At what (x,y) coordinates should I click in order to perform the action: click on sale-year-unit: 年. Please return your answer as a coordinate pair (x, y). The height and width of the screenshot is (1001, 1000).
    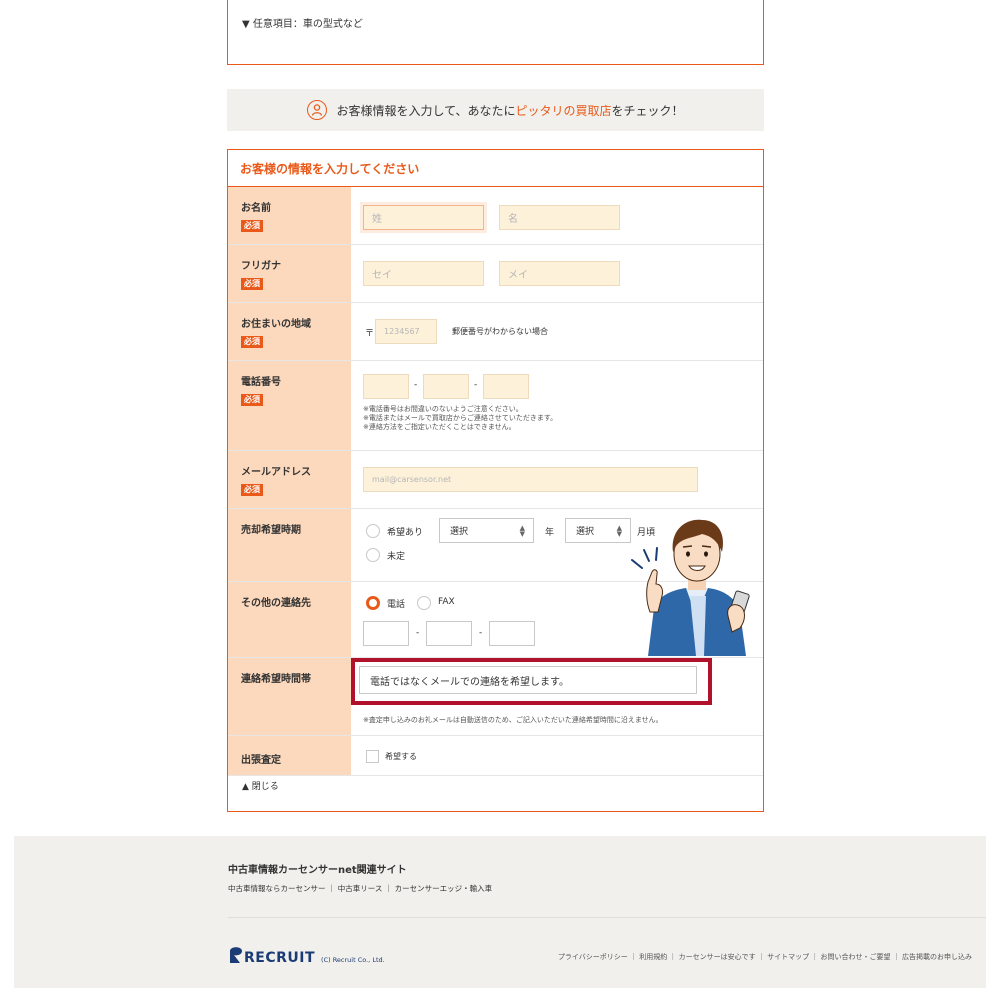
    Looking at the image, I should click on (550, 533).